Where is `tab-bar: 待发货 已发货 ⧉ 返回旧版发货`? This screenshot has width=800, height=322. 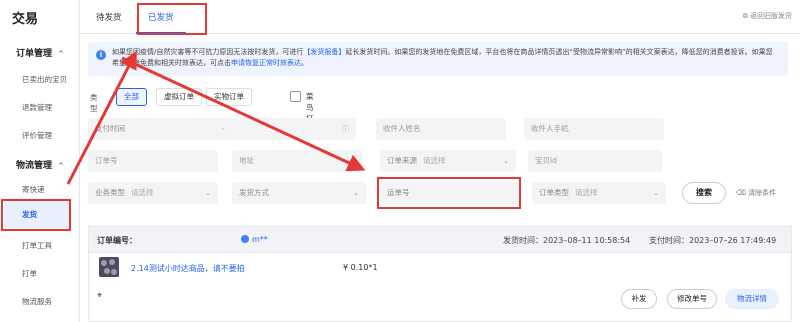
tab-bar: 待发货 已发货 ⧉ 返回旧版发货 is located at coordinates (440, 17).